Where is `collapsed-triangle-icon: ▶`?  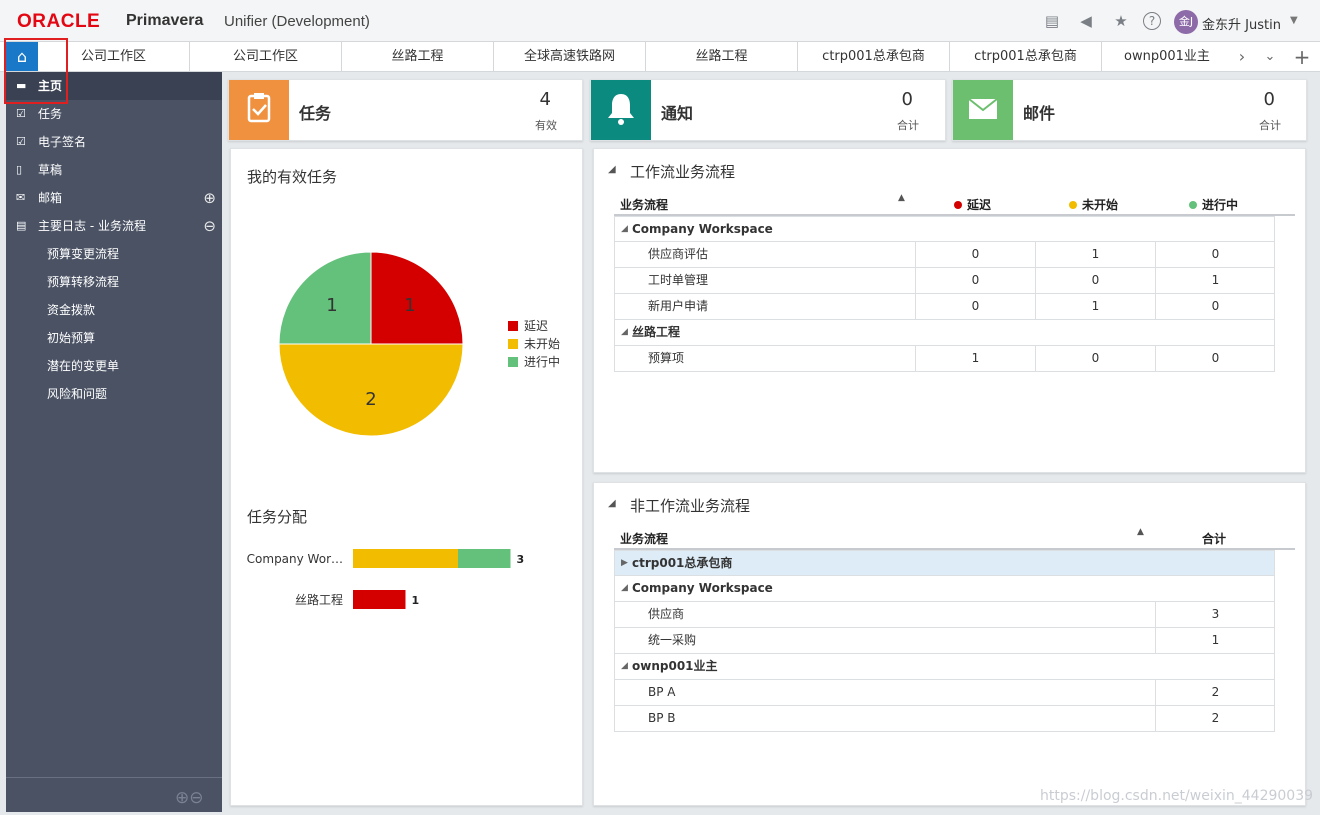 collapsed-triangle-icon: ▶ is located at coordinates (624, 563).